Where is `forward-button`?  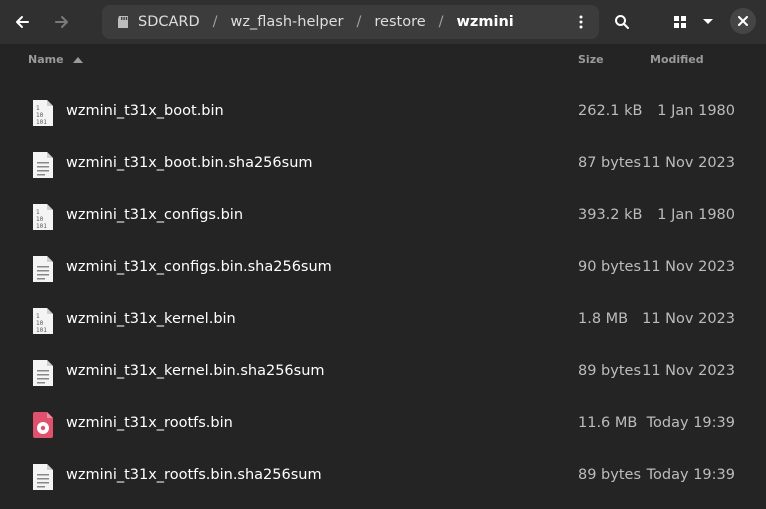
forward-button is located at coordinates (62, 22).